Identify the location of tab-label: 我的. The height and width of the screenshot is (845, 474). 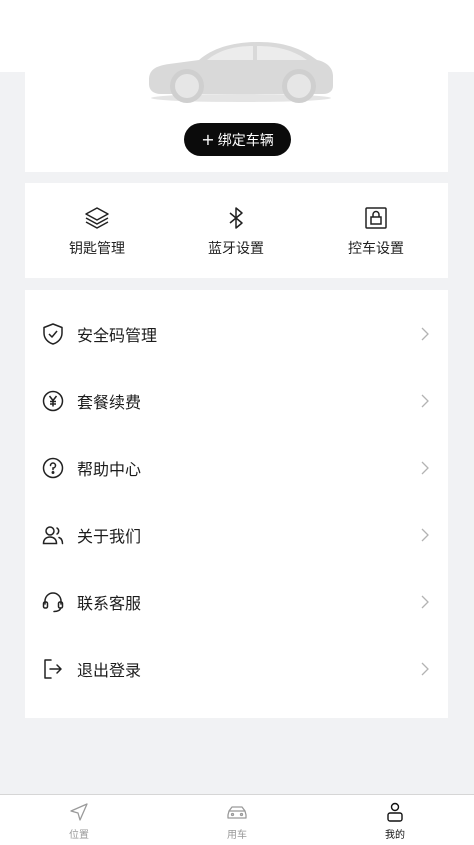
(395, 835).